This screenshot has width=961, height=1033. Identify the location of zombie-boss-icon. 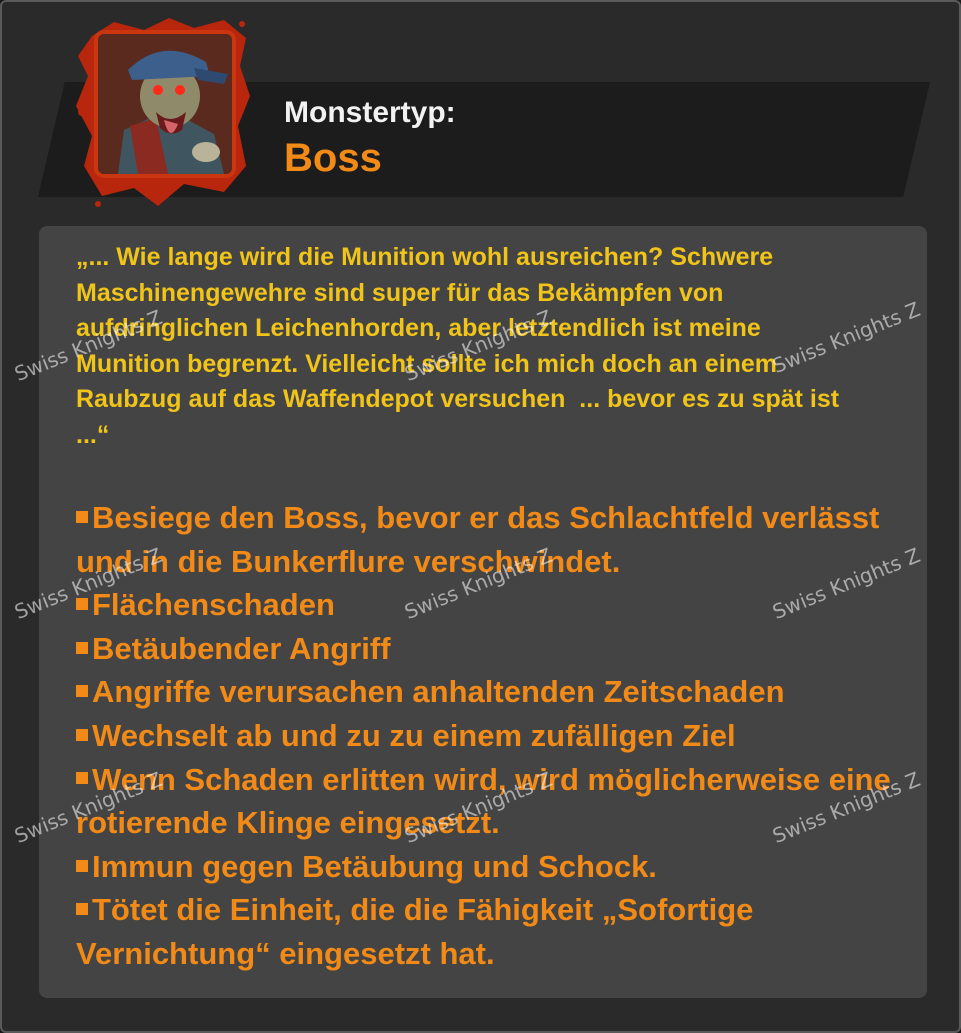
(165, 104).